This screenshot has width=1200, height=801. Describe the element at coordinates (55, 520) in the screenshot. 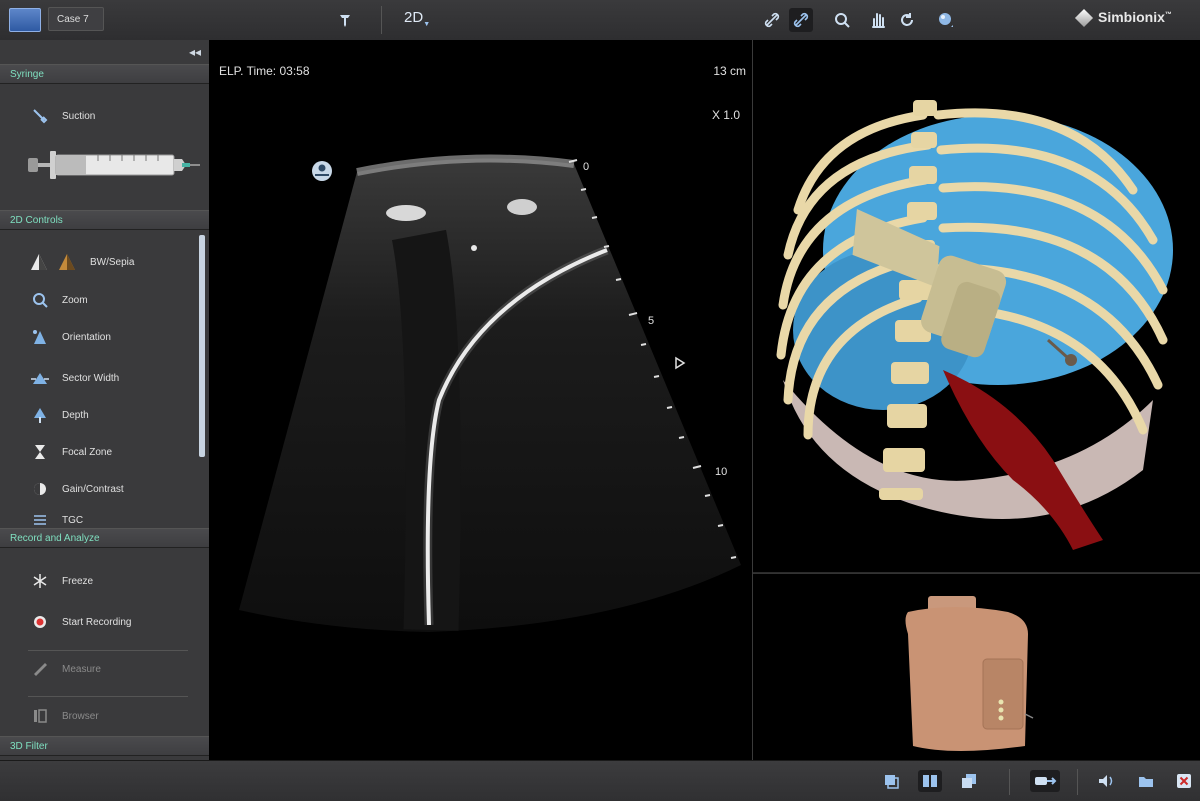

I see `tgc-button: TGC` at that location.